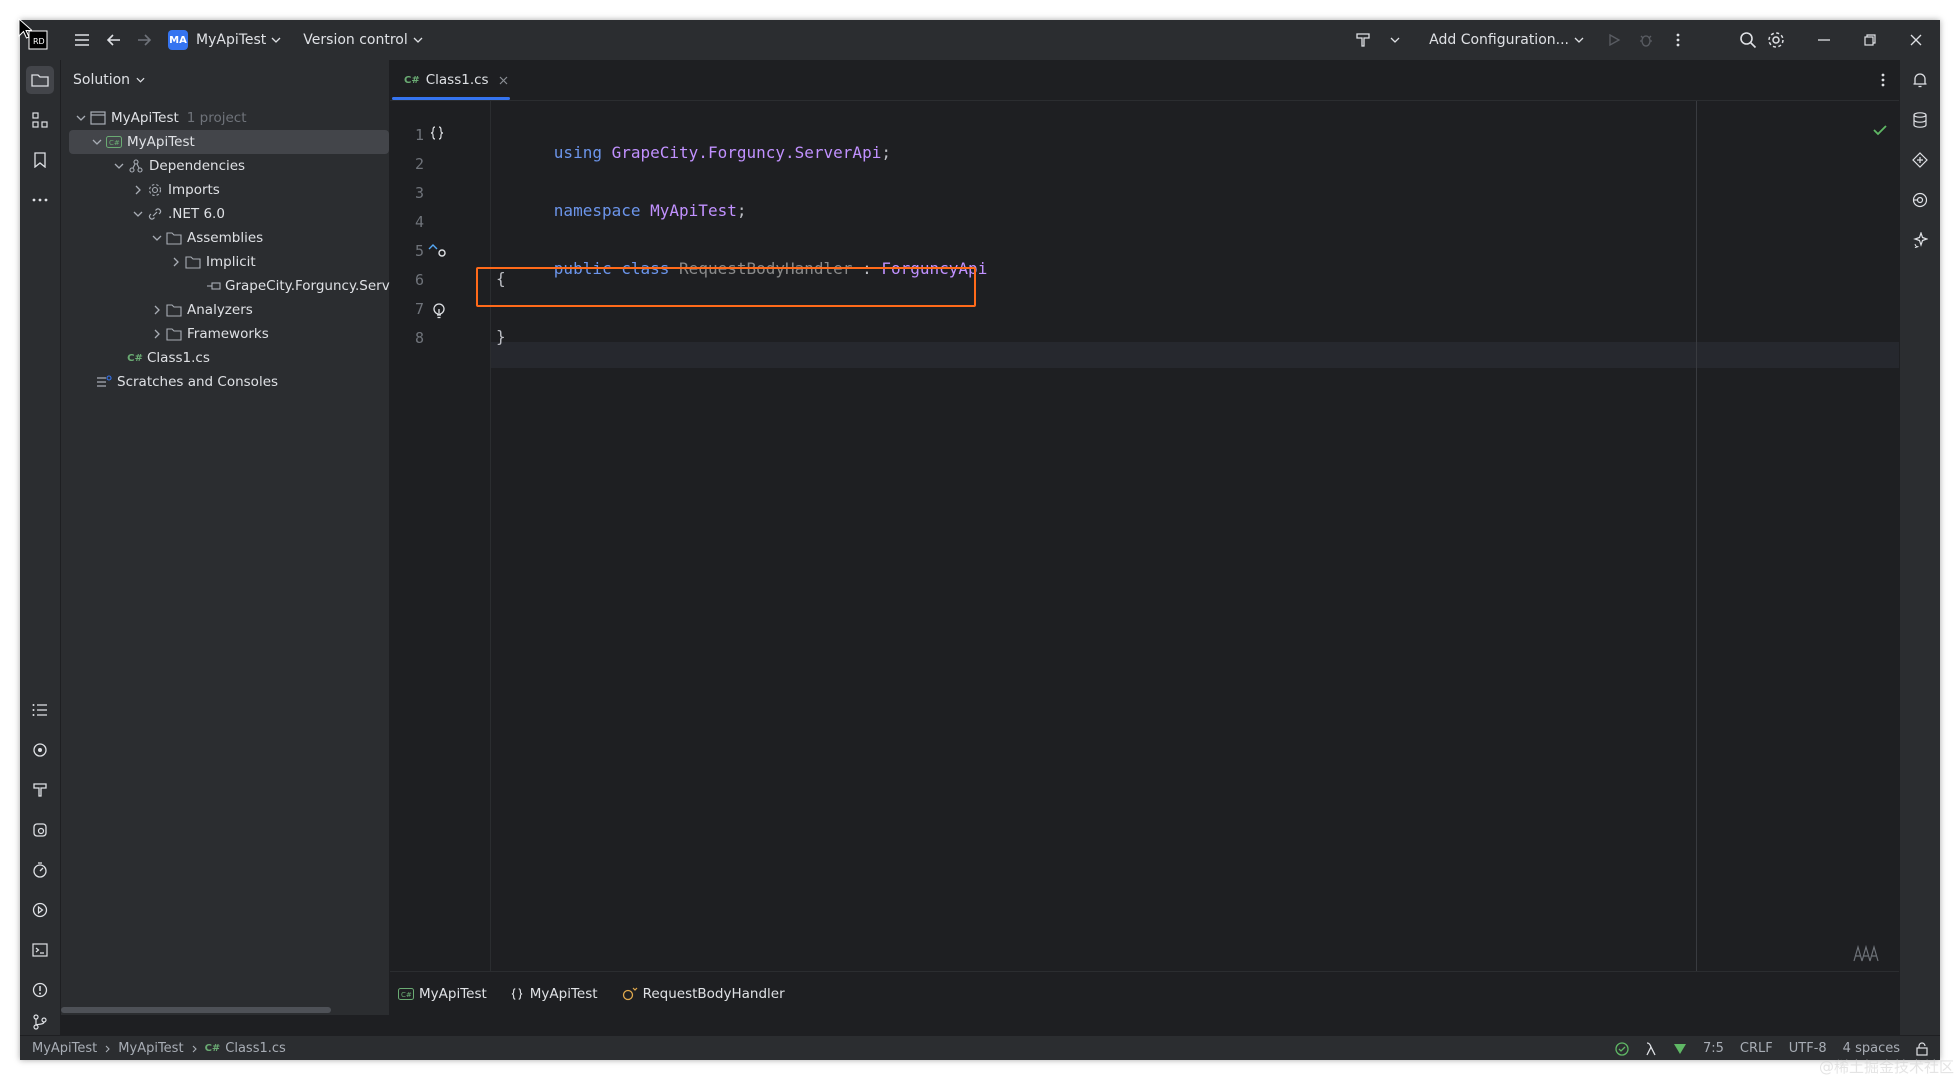  I want to click on breadcrumb-label: RequestBodyHandler, so click(713, 994).